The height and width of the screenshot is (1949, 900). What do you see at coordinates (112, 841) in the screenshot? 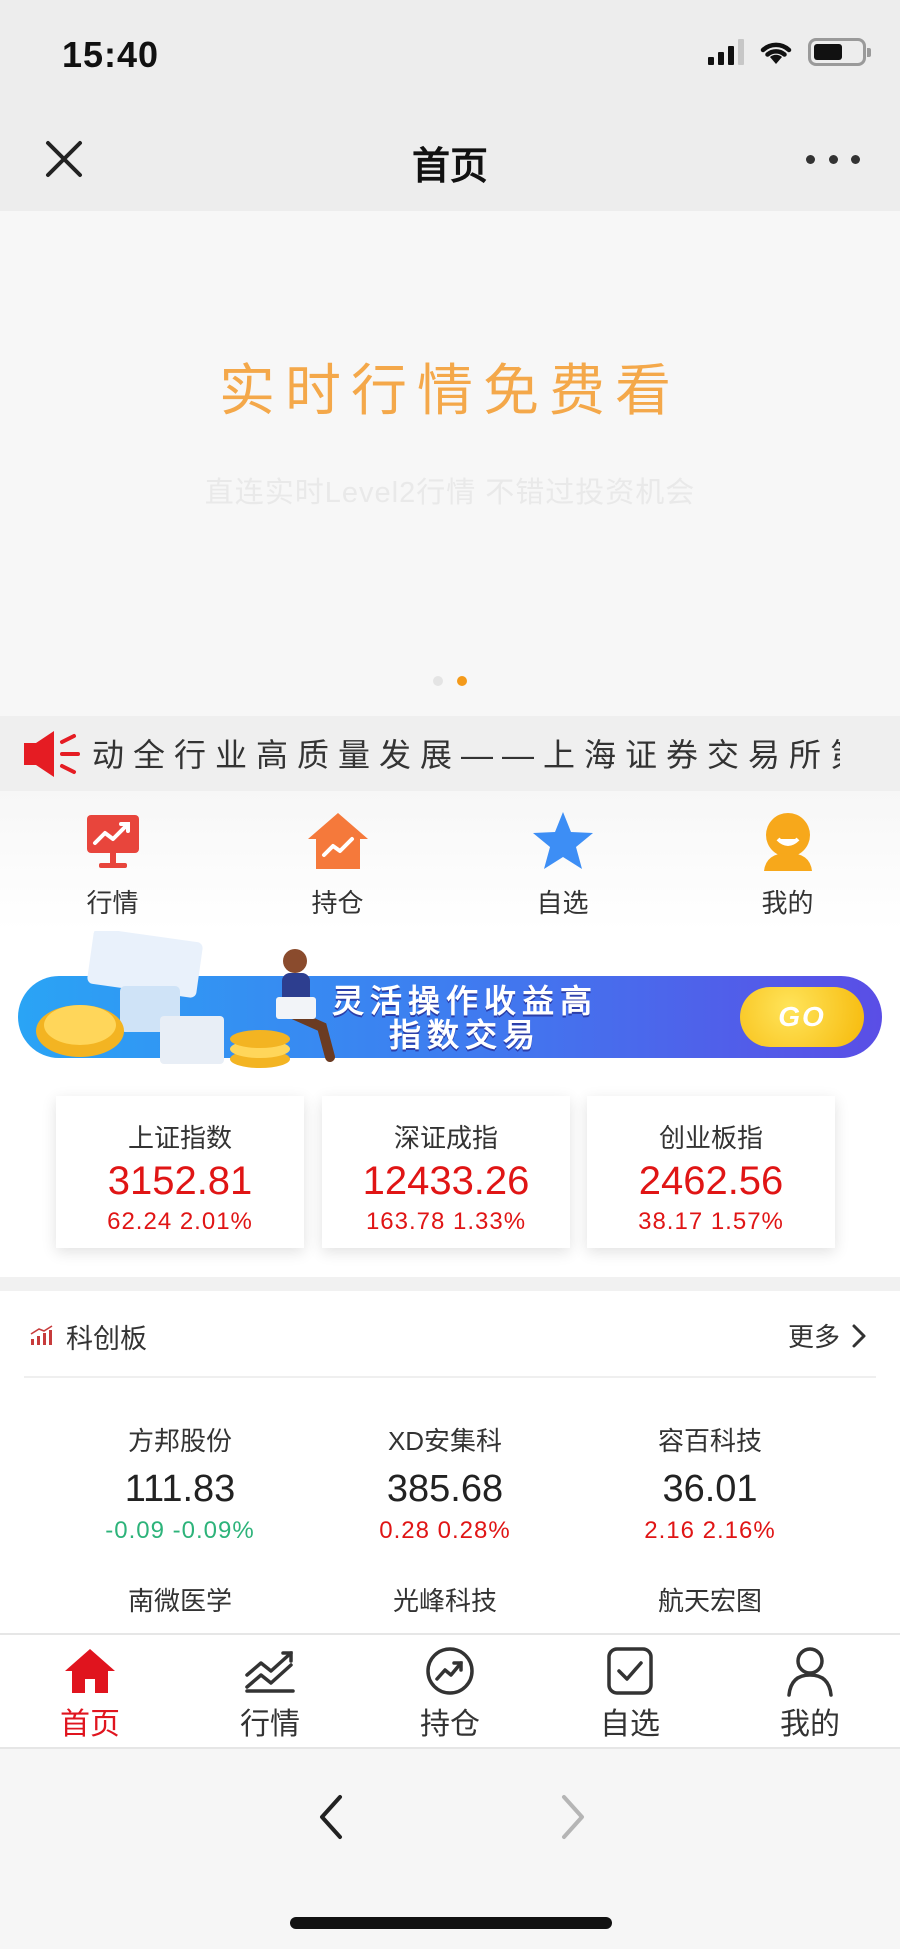
I see `chart-monitor-icon` at bounding box center [112, 841].